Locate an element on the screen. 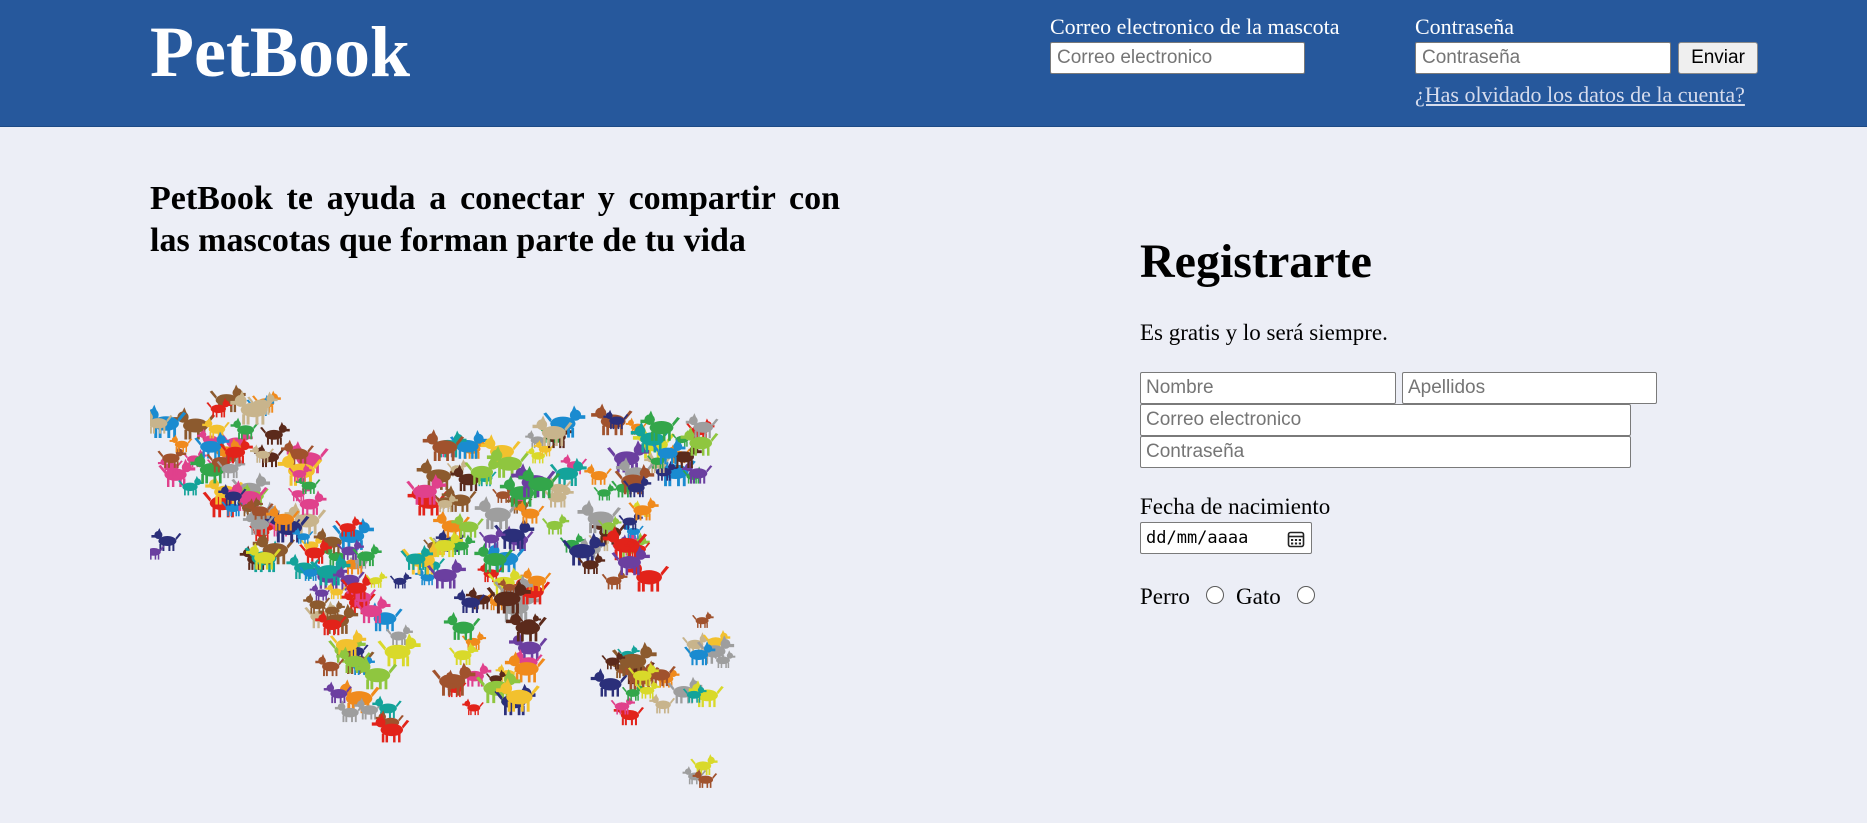 The height and width of the screenshot is (823, 1867). last-name-input is located at coordinates (1529, 388).